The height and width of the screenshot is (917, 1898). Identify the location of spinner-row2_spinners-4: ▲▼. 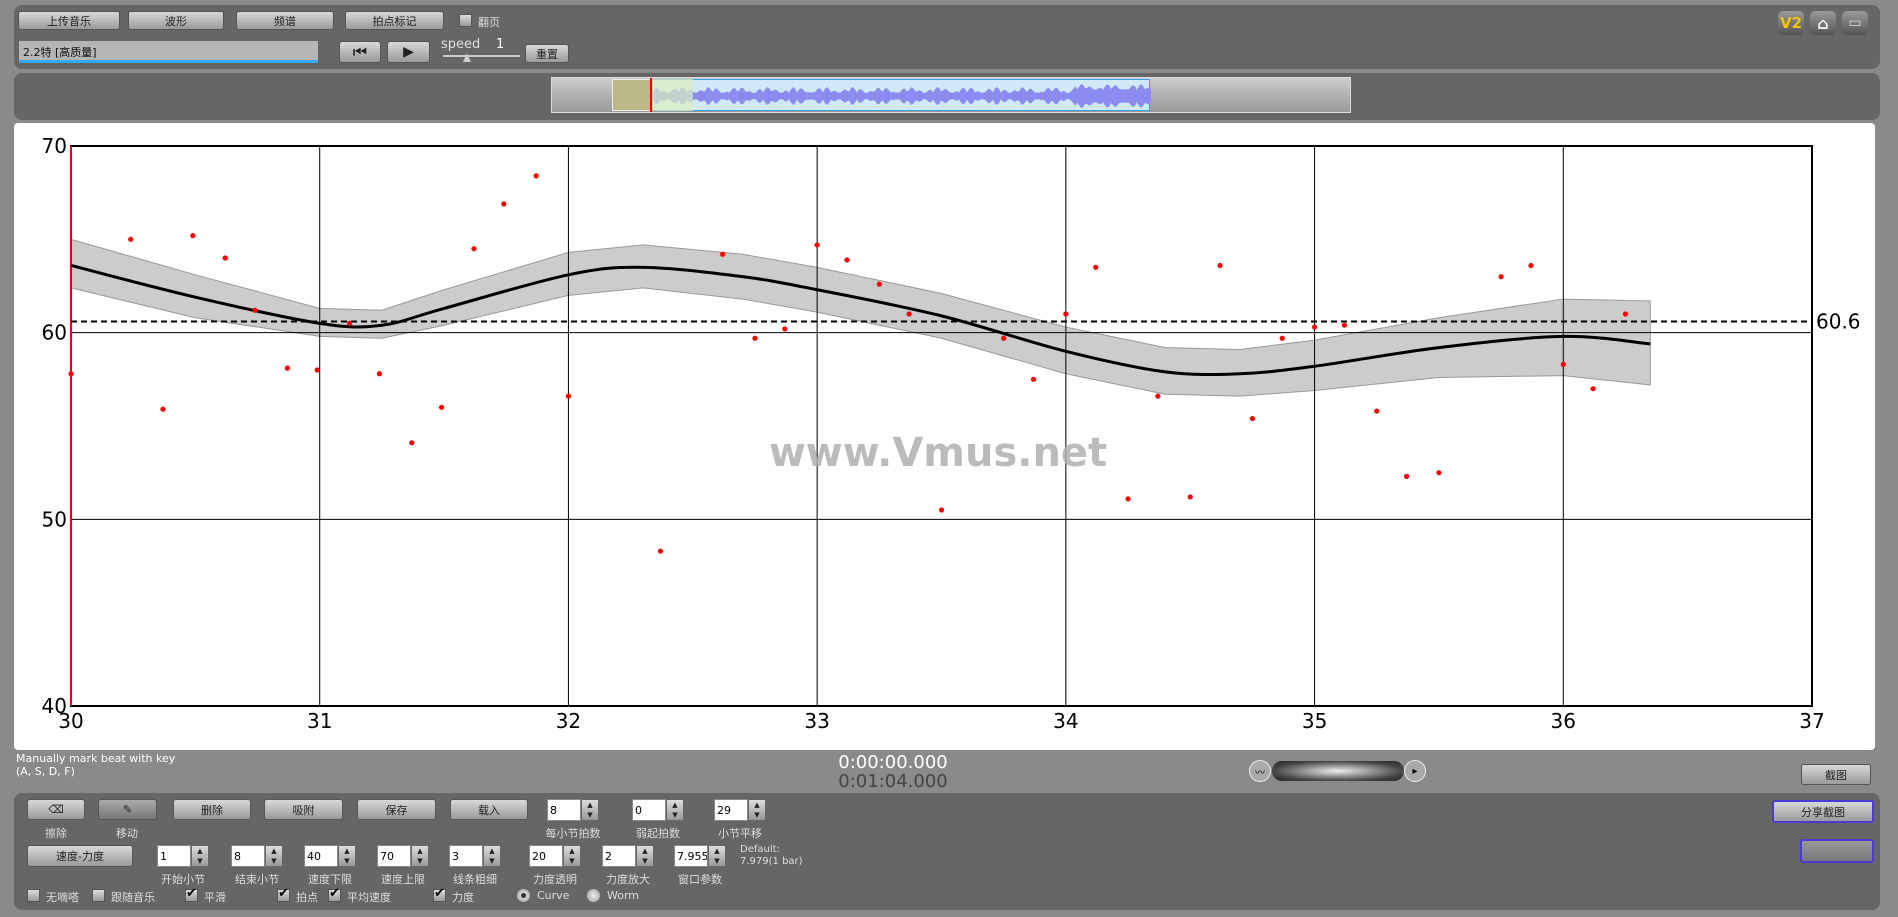
(475, 856).